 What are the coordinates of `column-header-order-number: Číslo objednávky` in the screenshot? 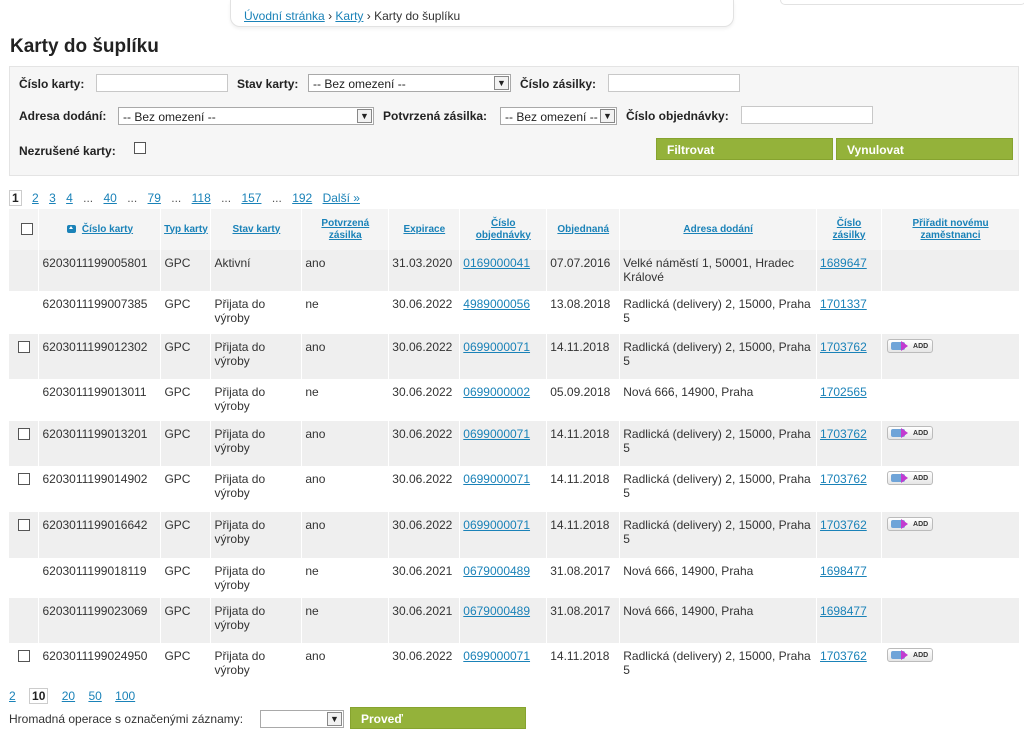 It's located at (503, 229).